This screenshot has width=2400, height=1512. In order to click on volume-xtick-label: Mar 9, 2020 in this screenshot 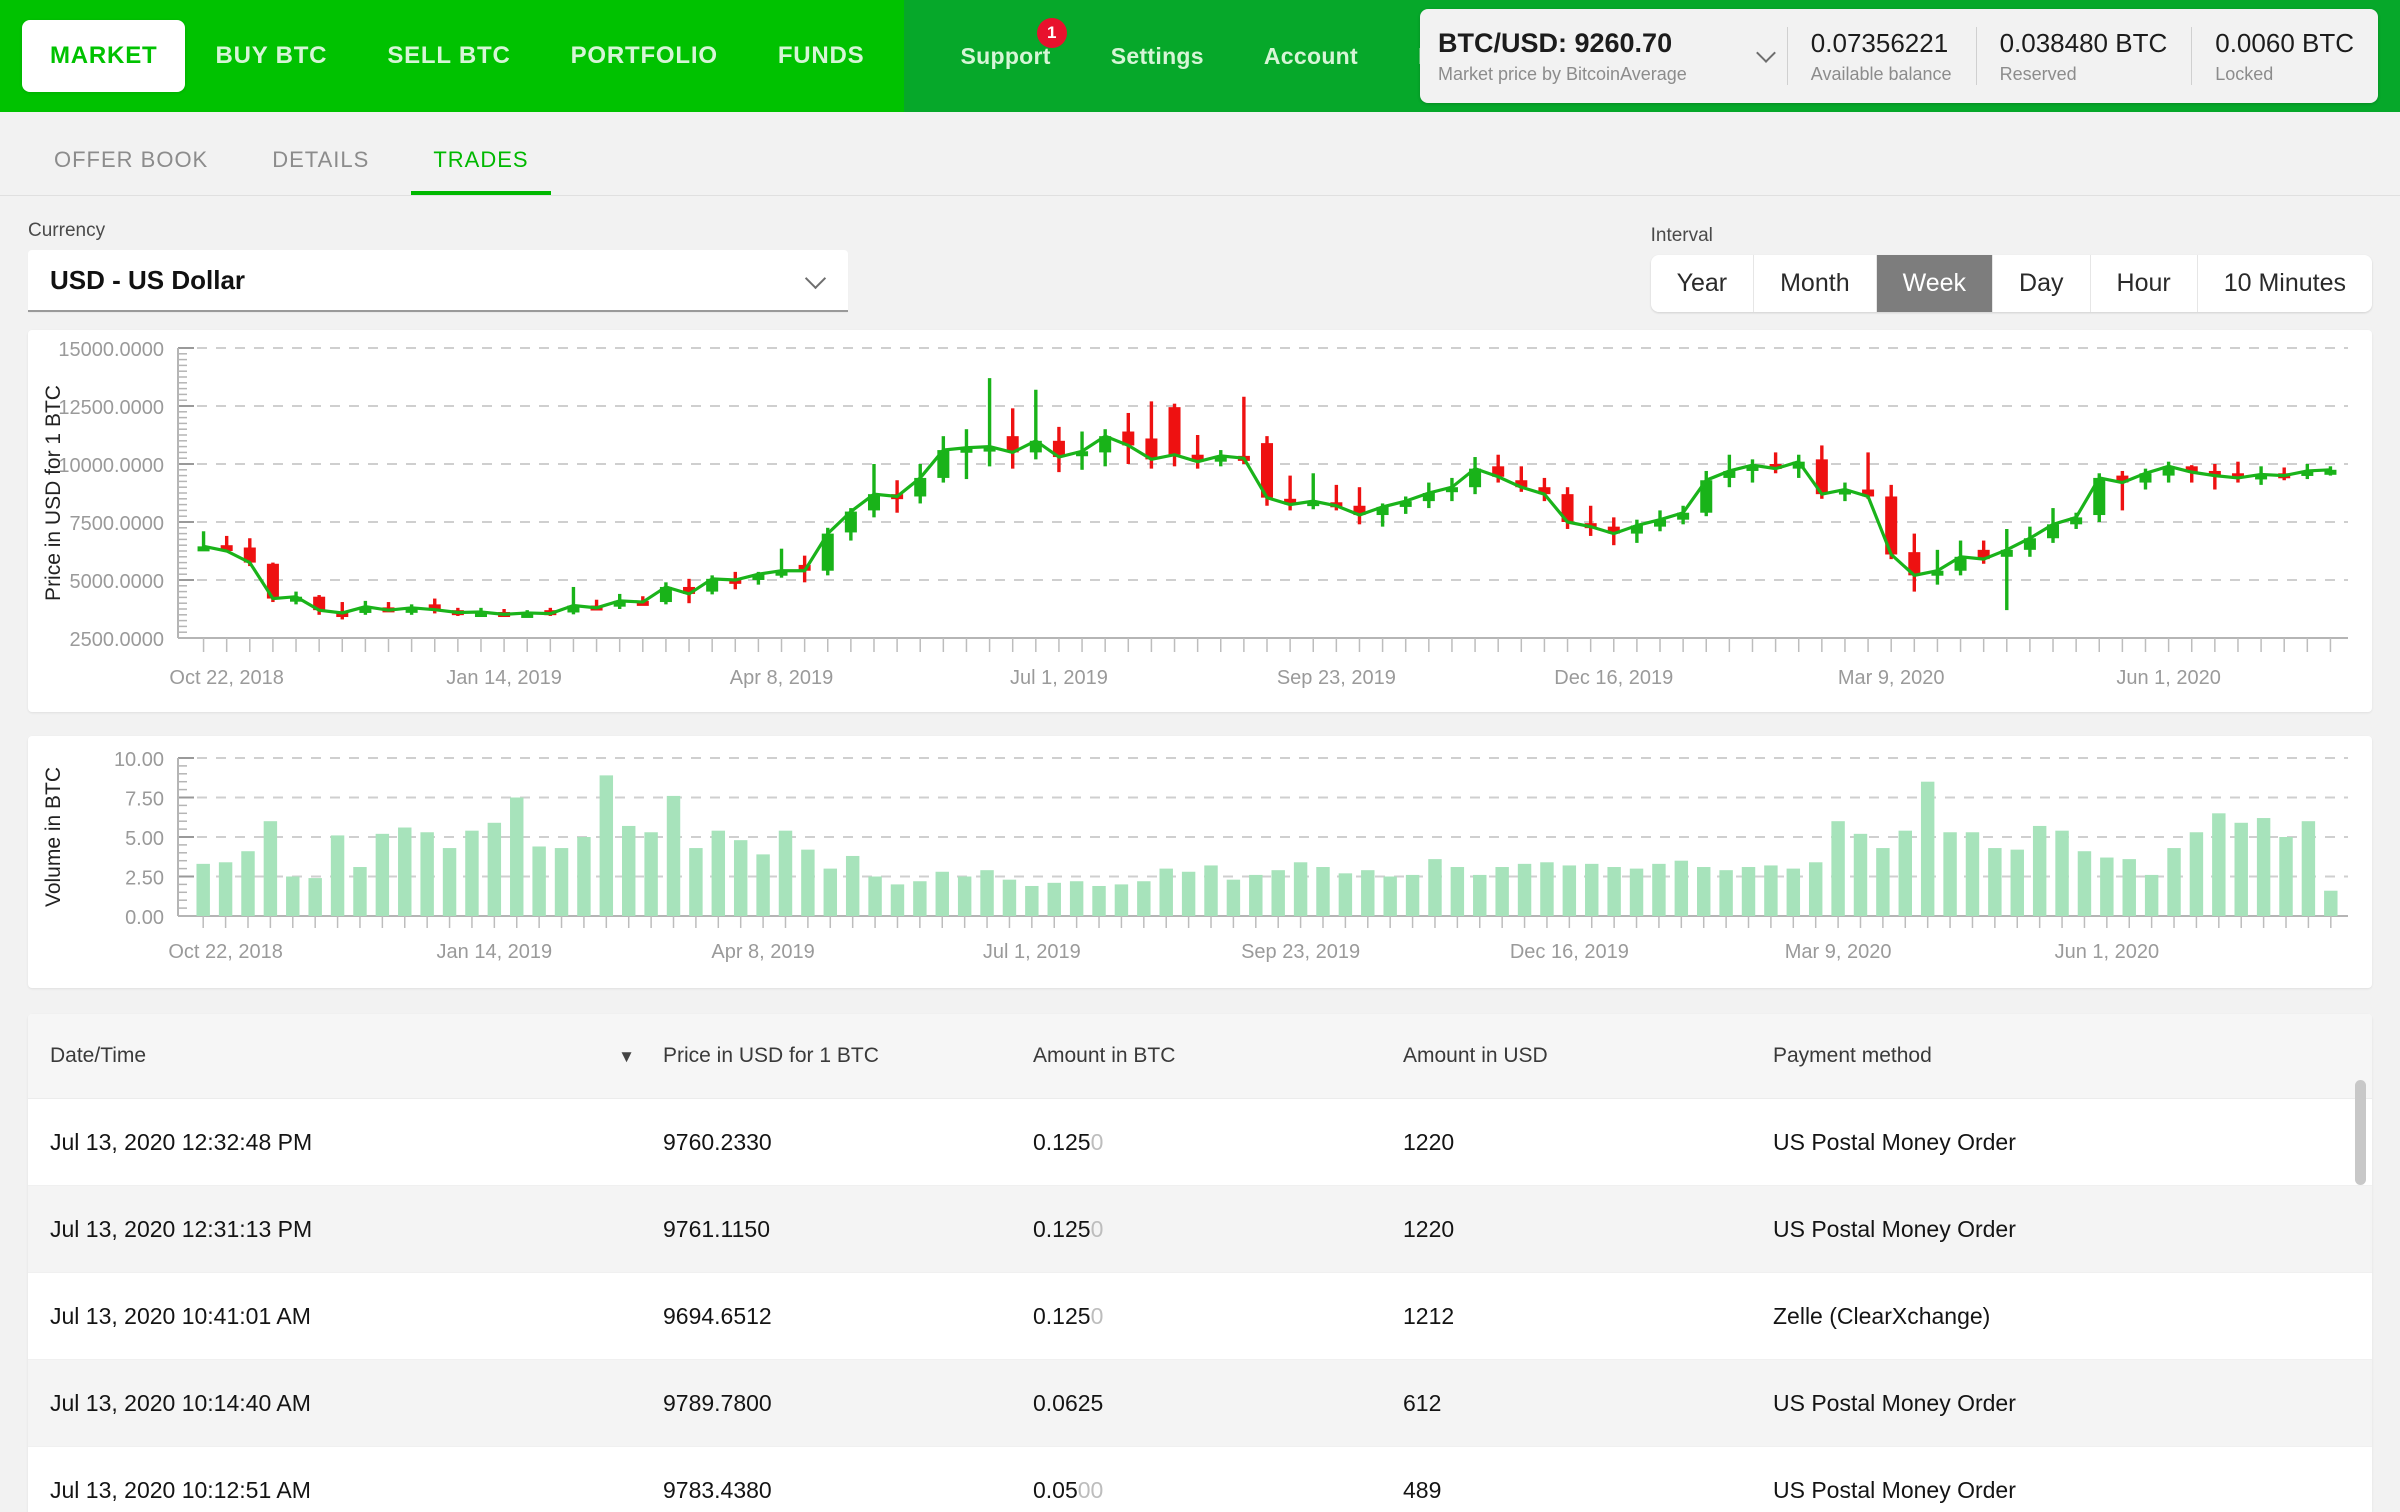, I will do `click(1838, 952)`.